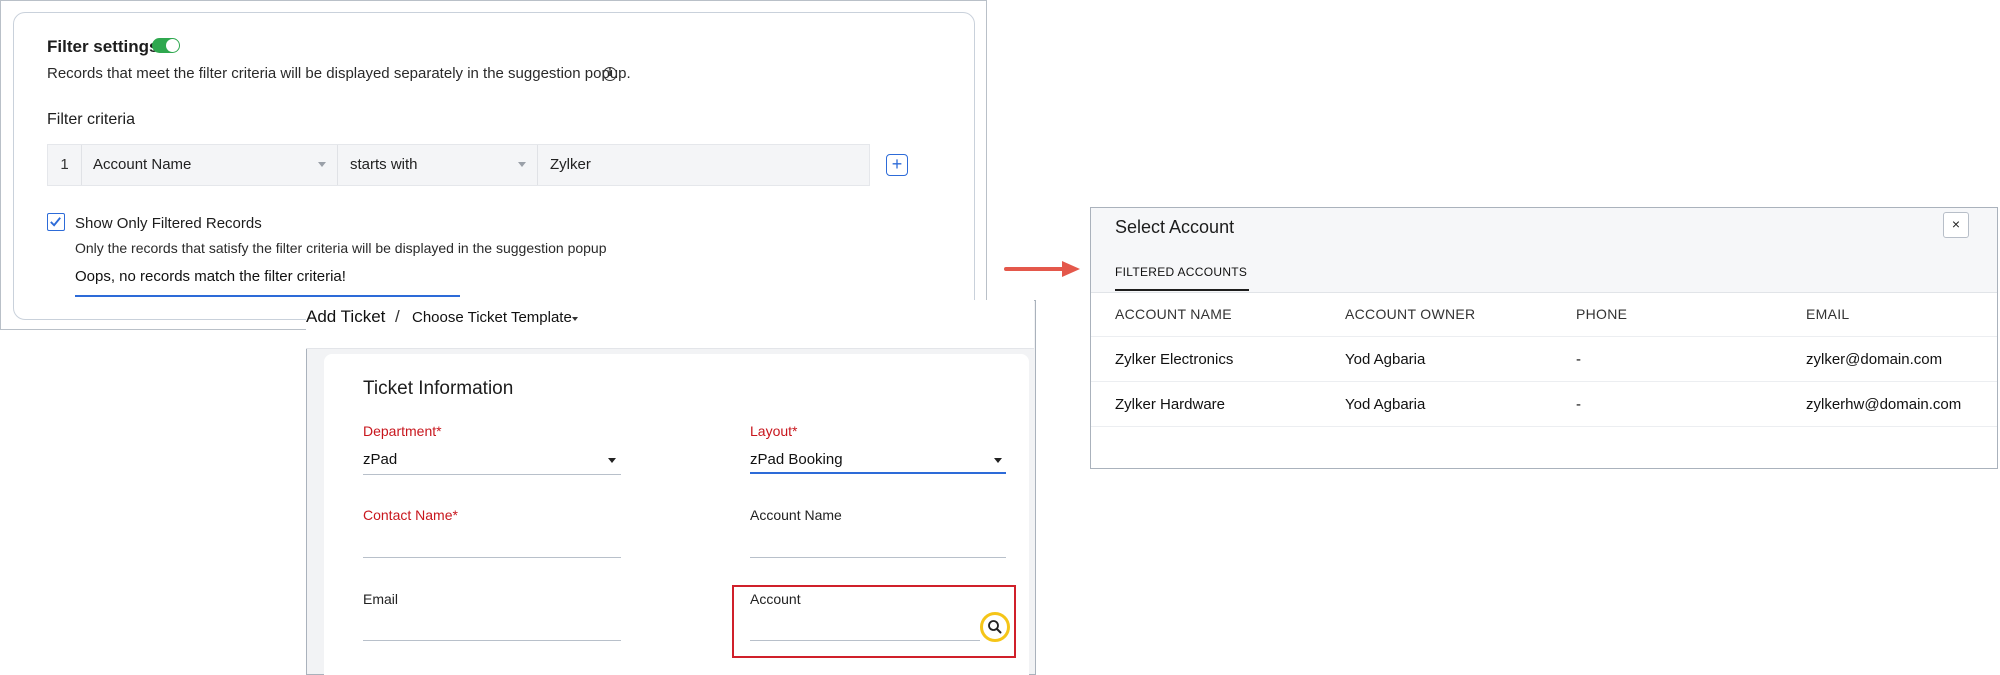  I want to click on account-name-input, so click(878, 557).